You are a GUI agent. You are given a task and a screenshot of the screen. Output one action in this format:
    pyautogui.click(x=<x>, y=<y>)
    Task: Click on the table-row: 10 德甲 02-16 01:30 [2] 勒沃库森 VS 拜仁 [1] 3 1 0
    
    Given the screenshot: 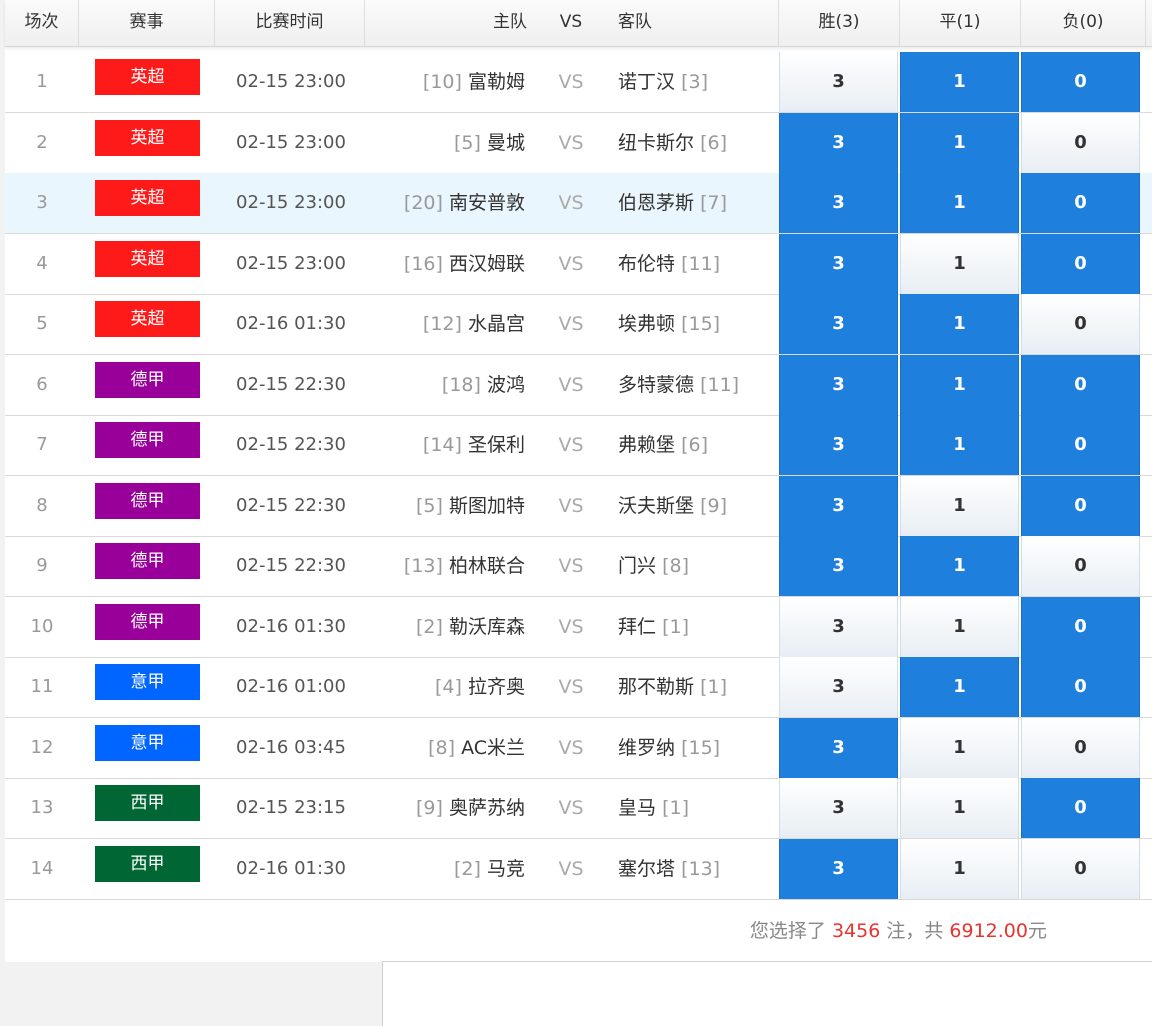 What is the action you would take?
    pyautogui.click(x=578, y=627)
    